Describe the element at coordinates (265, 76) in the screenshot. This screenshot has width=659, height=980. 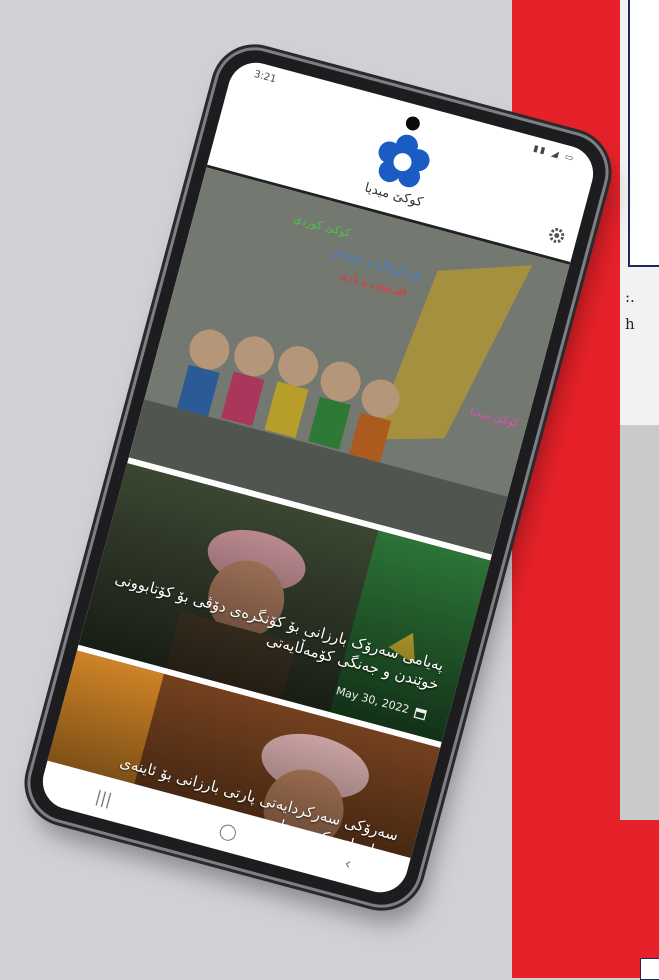
I see `status-time: 3:21` at that location.